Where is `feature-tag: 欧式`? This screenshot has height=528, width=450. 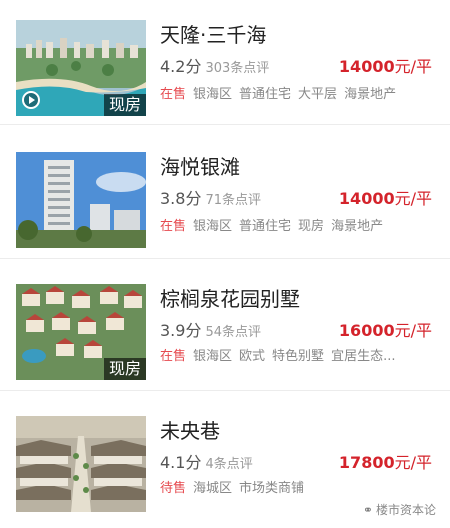
feature-tag: 欧式 is located at coordinates (252, 356).